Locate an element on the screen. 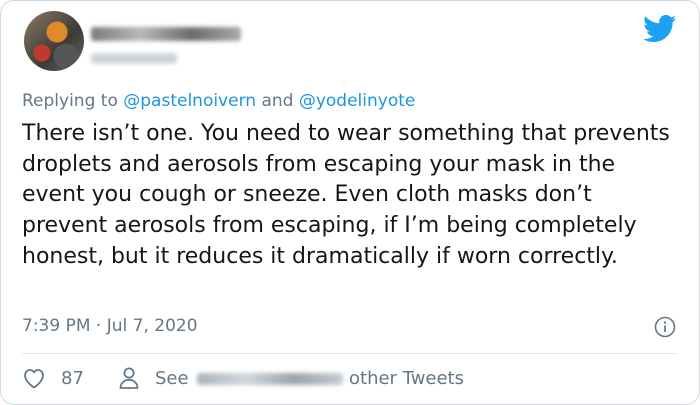 This screenshot has width=700, height=405. see-label: See is located at coordinates (172, 378).